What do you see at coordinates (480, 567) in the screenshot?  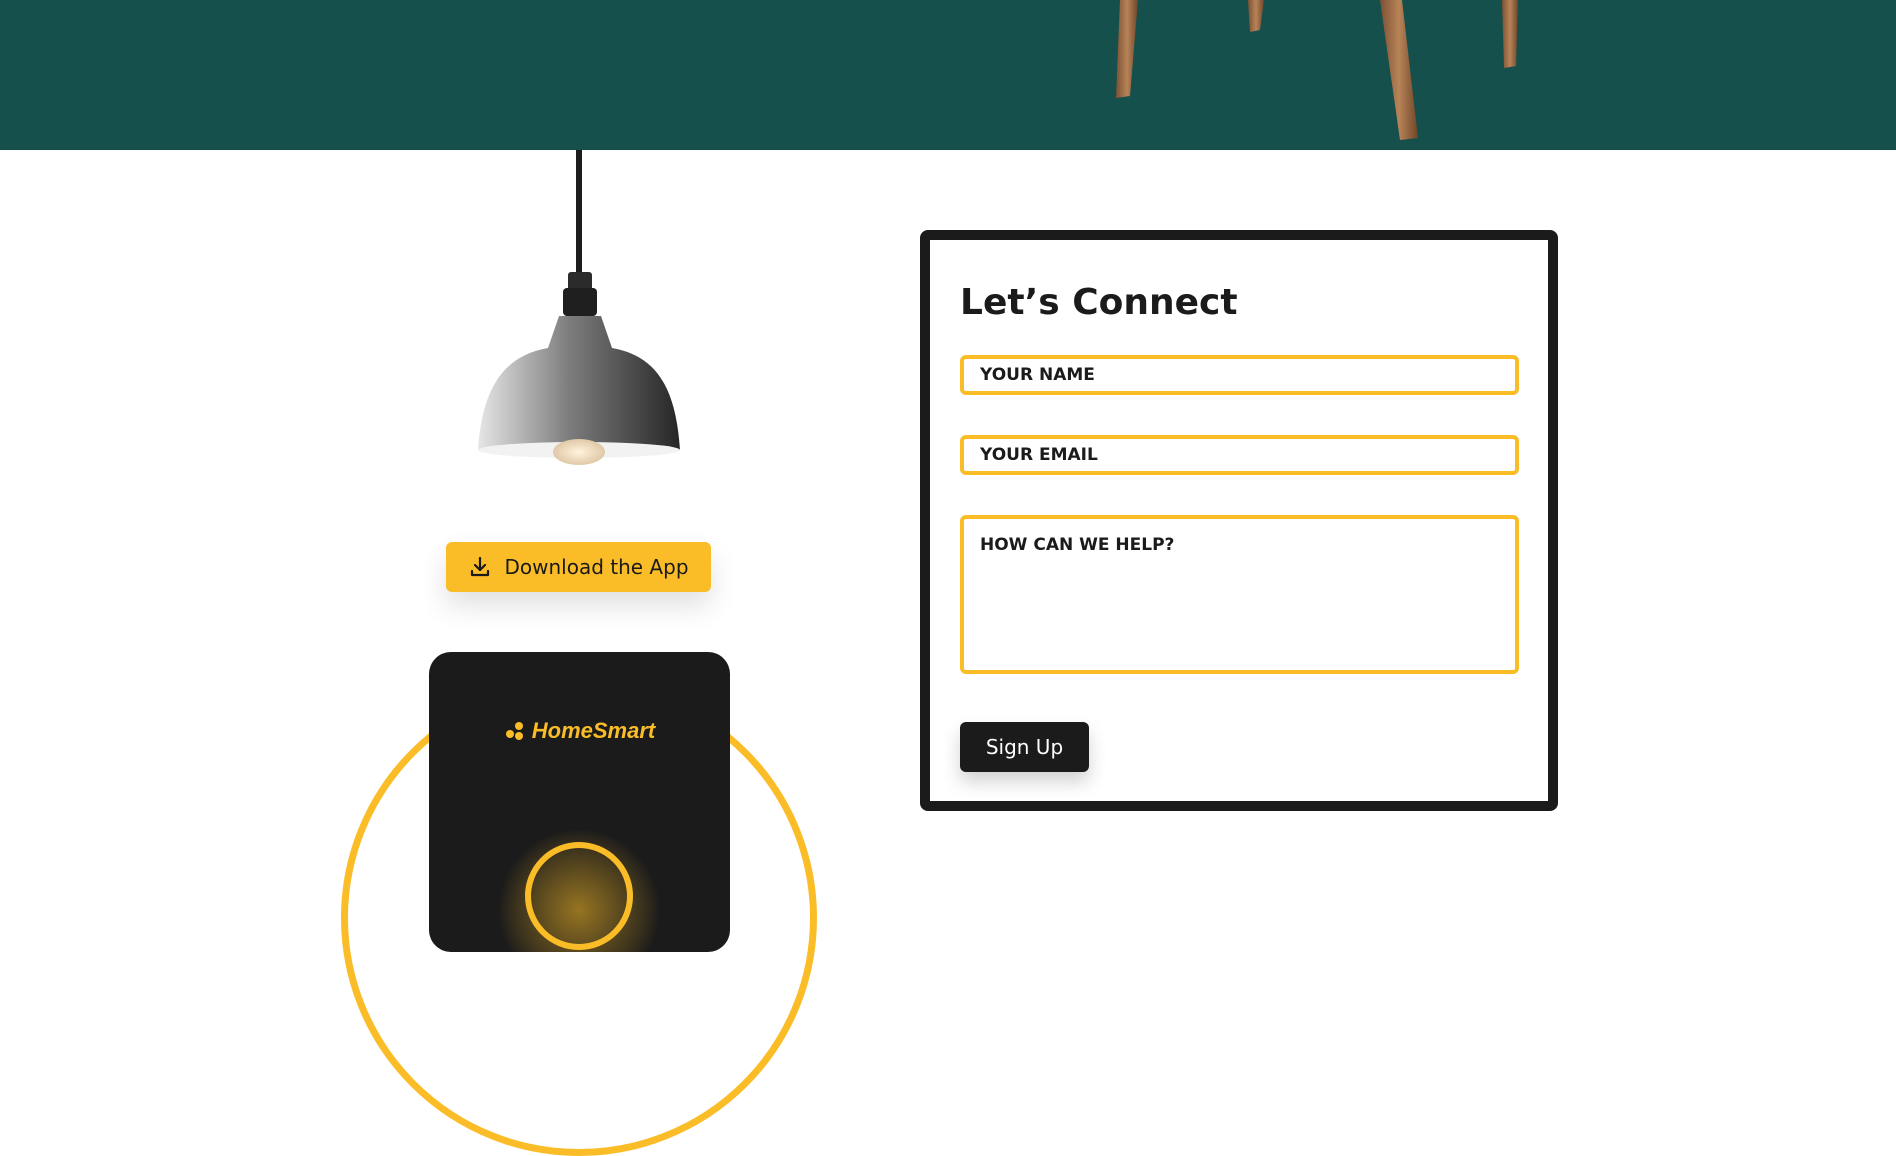 I see `download-icon` at bounding box center [480, 567].